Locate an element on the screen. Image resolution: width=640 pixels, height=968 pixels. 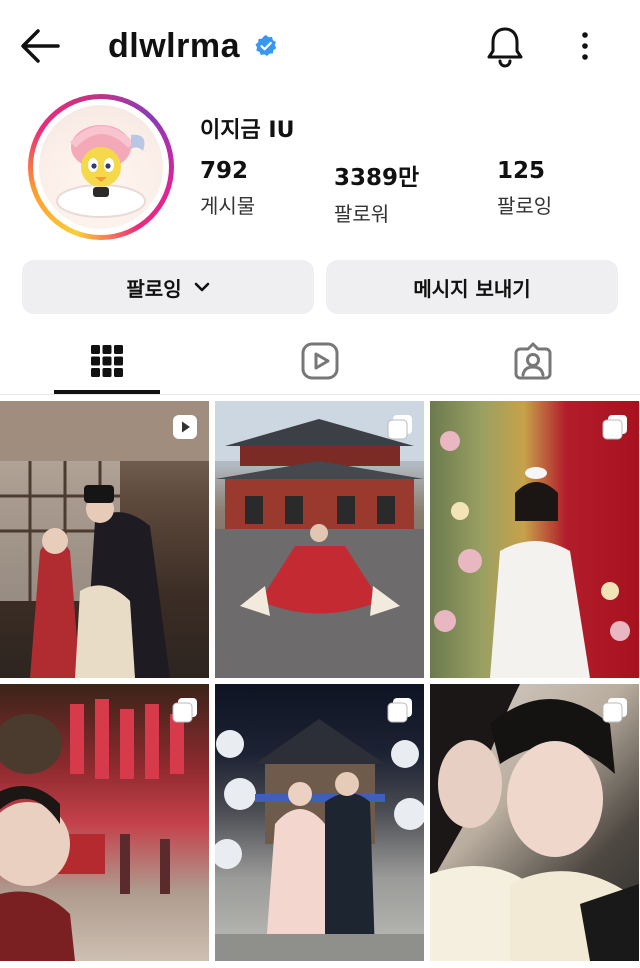
following-button: 팔로잉 is located at coordinates (168, 287).